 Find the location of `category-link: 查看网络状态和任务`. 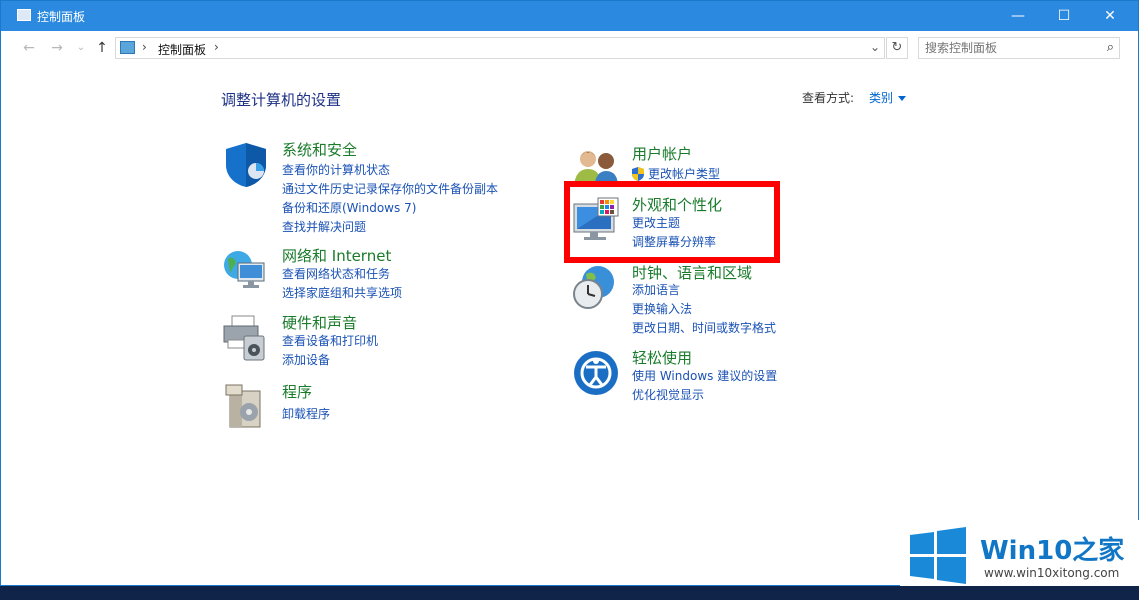

category-link: 查看网络状态和任务 is located at coordinates (336, 273).